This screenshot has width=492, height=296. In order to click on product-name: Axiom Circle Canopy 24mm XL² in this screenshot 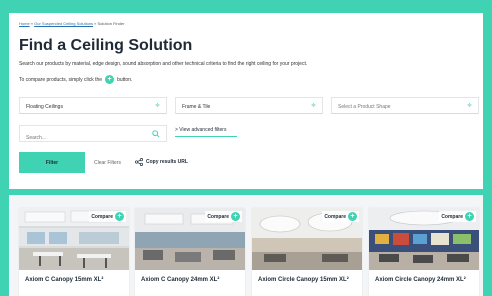, I will do `click(424, 280)`.